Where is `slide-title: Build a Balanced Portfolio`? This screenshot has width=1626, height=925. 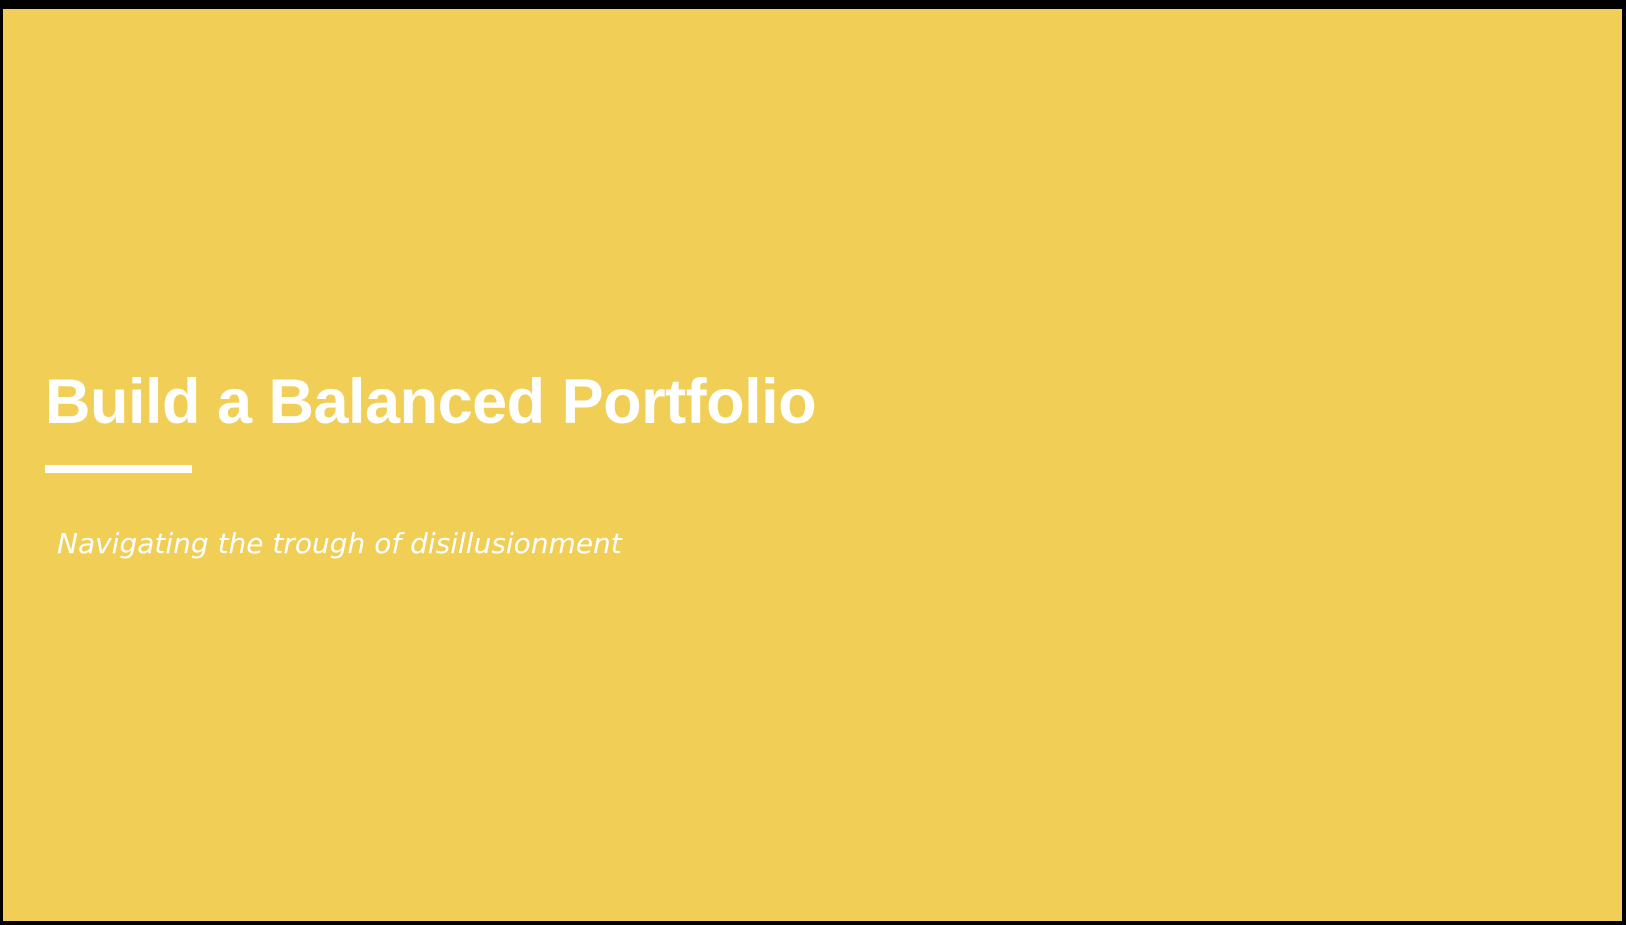
slide-title: Build a Balanced Portfolio is located at coordinates (431, 402).